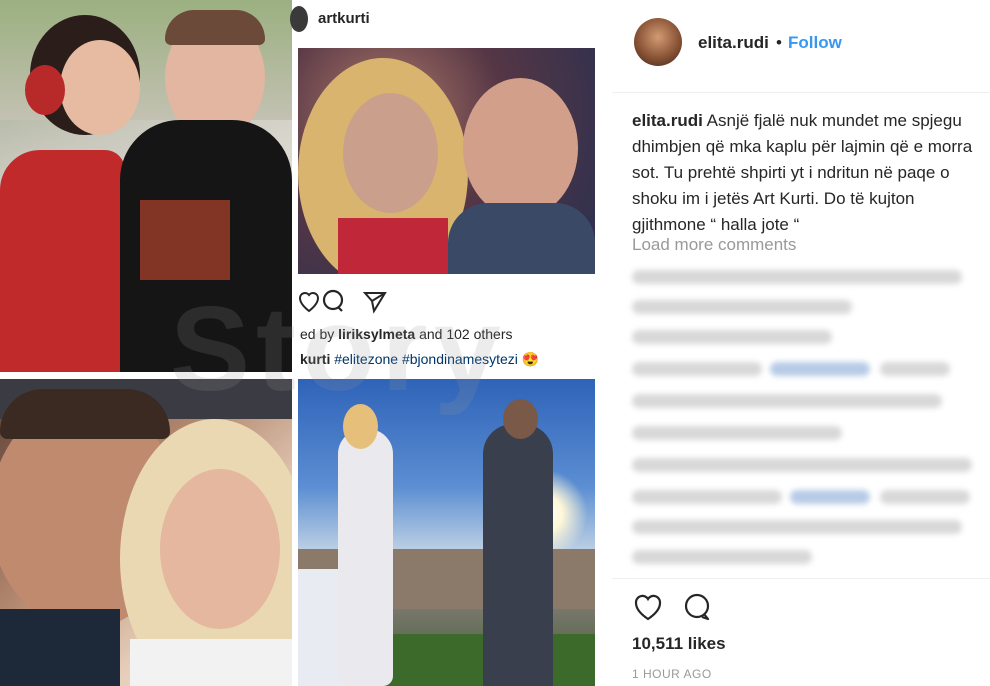 The width and height of the screenshot is (990, 686). Describe the element at coordinates (658, 42) in the screenshot. I see `avatar` at that location.